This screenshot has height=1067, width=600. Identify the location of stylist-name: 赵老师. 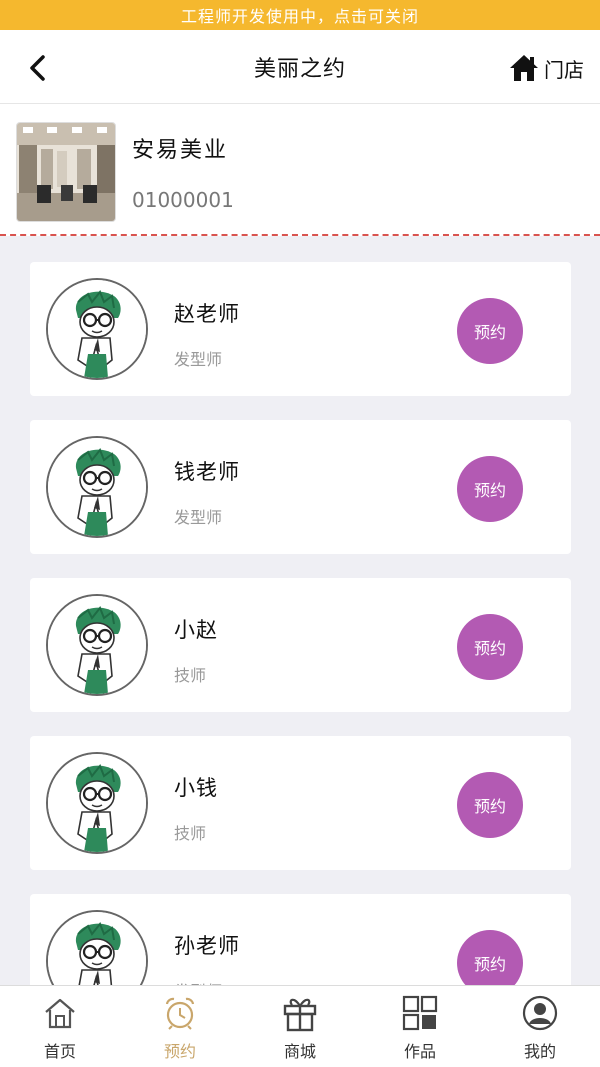
(207, 314).